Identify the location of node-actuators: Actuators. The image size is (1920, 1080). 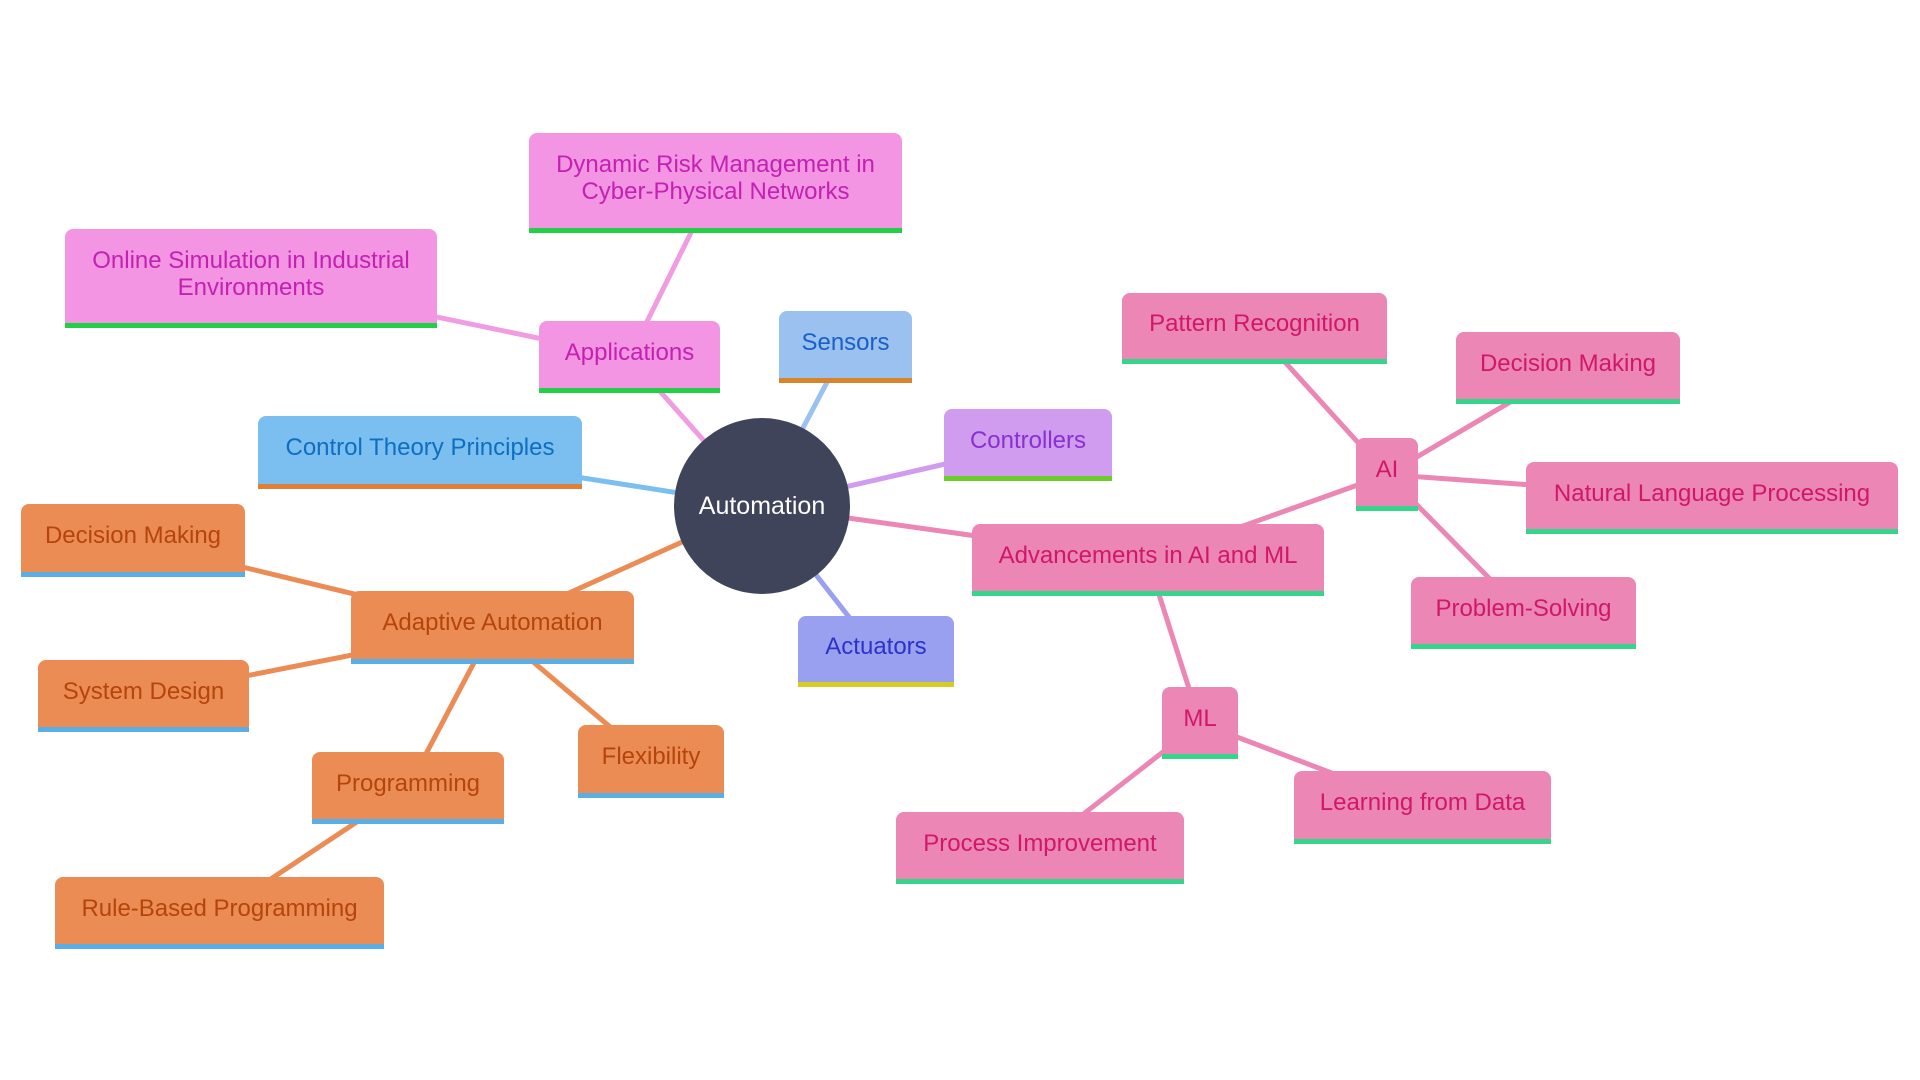
(876, 651).